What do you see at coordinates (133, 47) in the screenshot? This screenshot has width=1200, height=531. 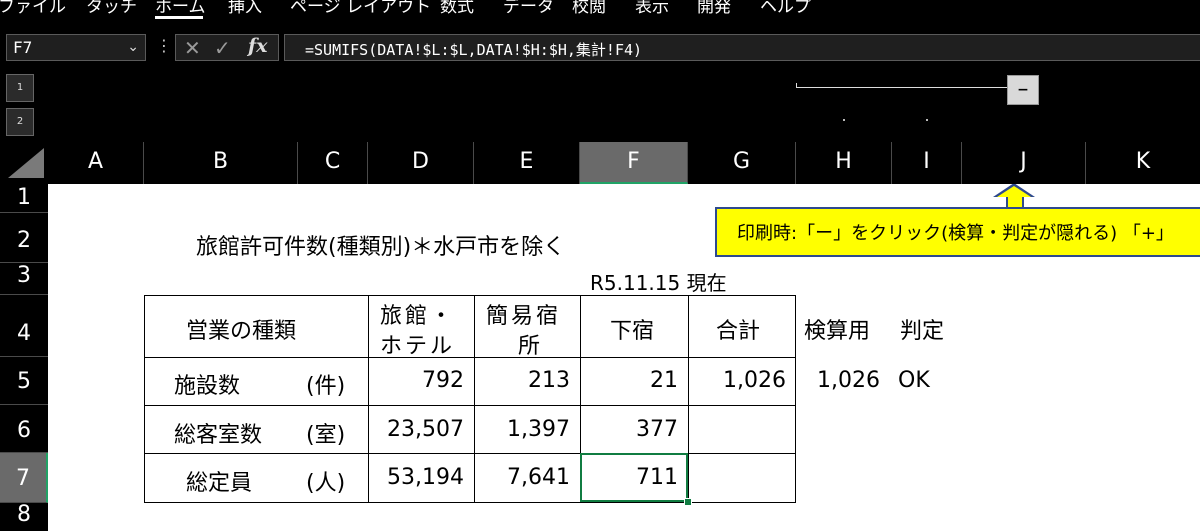 I see `chevron-down-icon: ⌄` at bounding box center [133, 47].